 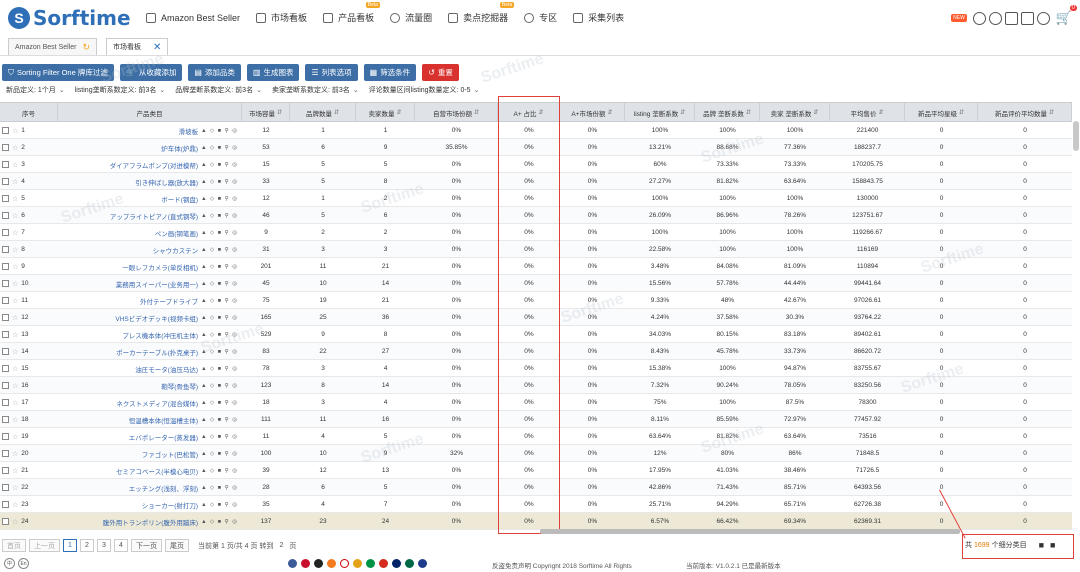 What do you see at coordinates (411, 17) in the screenshot?
I see `nav-traffic-circle: 流量圈` at bounding box center [411, 17].